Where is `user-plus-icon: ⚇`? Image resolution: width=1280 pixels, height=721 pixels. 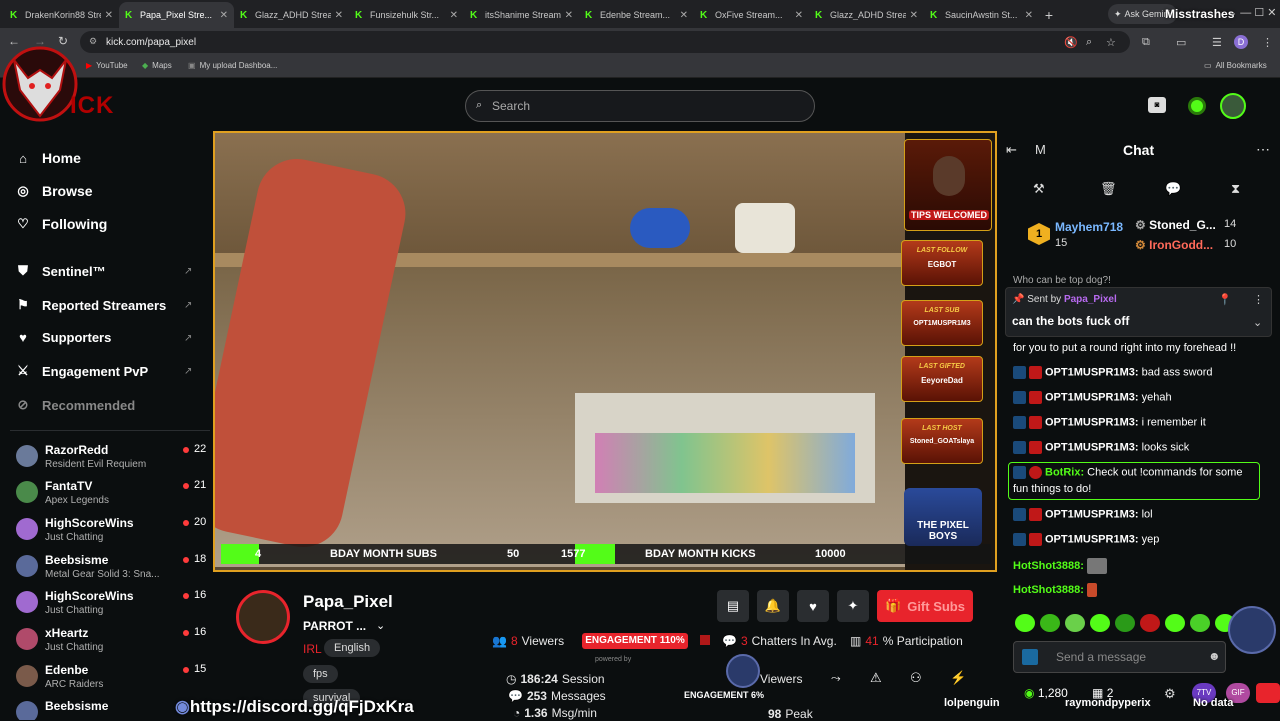
user-plus-icon: ⚇ is located at coordinates (916, 678).